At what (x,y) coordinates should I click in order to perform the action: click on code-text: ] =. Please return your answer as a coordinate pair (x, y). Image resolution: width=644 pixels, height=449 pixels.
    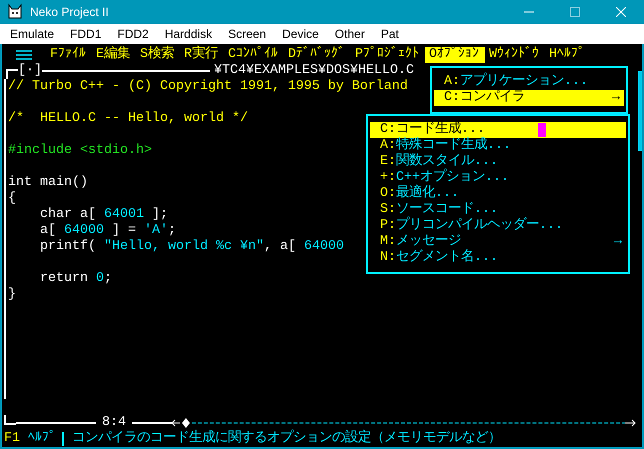
    Looking at the image, I should click on (123, 231).